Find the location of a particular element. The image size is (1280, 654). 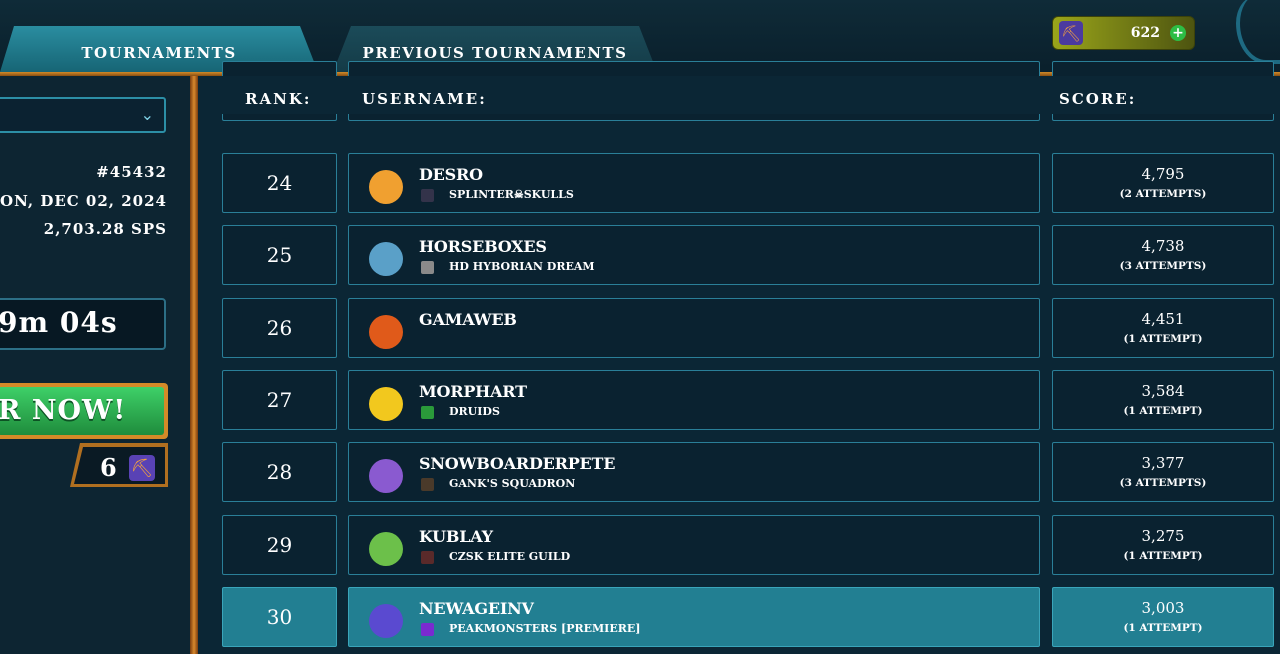

table-row: 29 KUBLAY CZSK ELITE GUILD 3,275 (1 ATTEMPT) is located at coordinates (640, 546).